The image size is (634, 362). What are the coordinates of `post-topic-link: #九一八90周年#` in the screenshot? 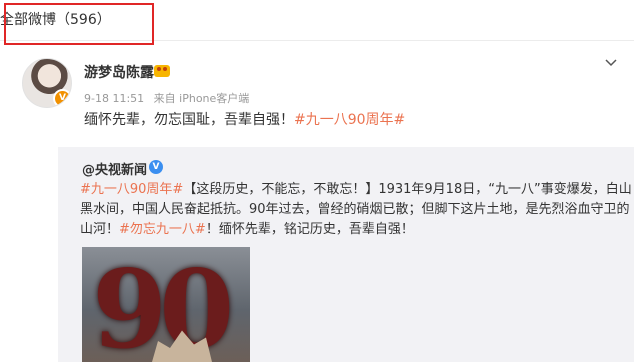 It's located at (349, 120).